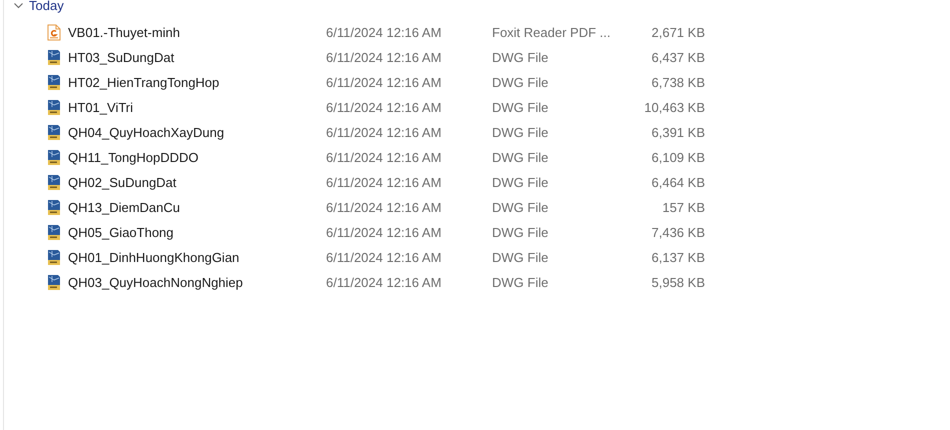 The image size is (950, 430). Describe the element at coordinates (677, 157) in the screenshot. I see `file-size: 6,109 KB` at that location.